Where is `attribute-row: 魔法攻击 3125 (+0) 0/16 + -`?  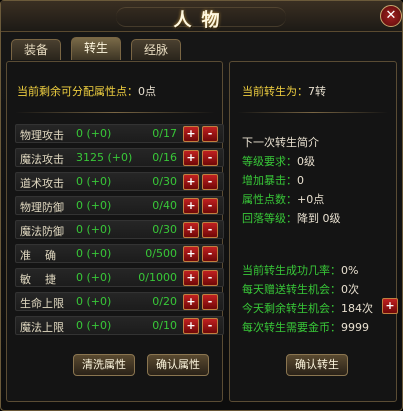
attribute-row: 魔法攻击 3125 (+0) 0/16 + - is located at coordinates (119, 157).